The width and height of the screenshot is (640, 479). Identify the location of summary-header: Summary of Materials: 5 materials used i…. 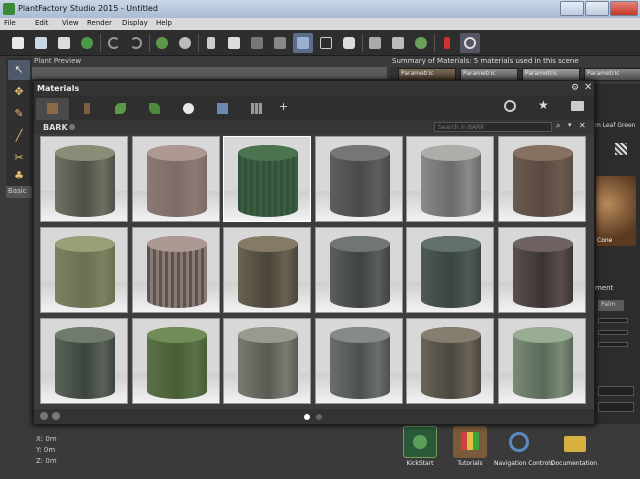
(485, 61).